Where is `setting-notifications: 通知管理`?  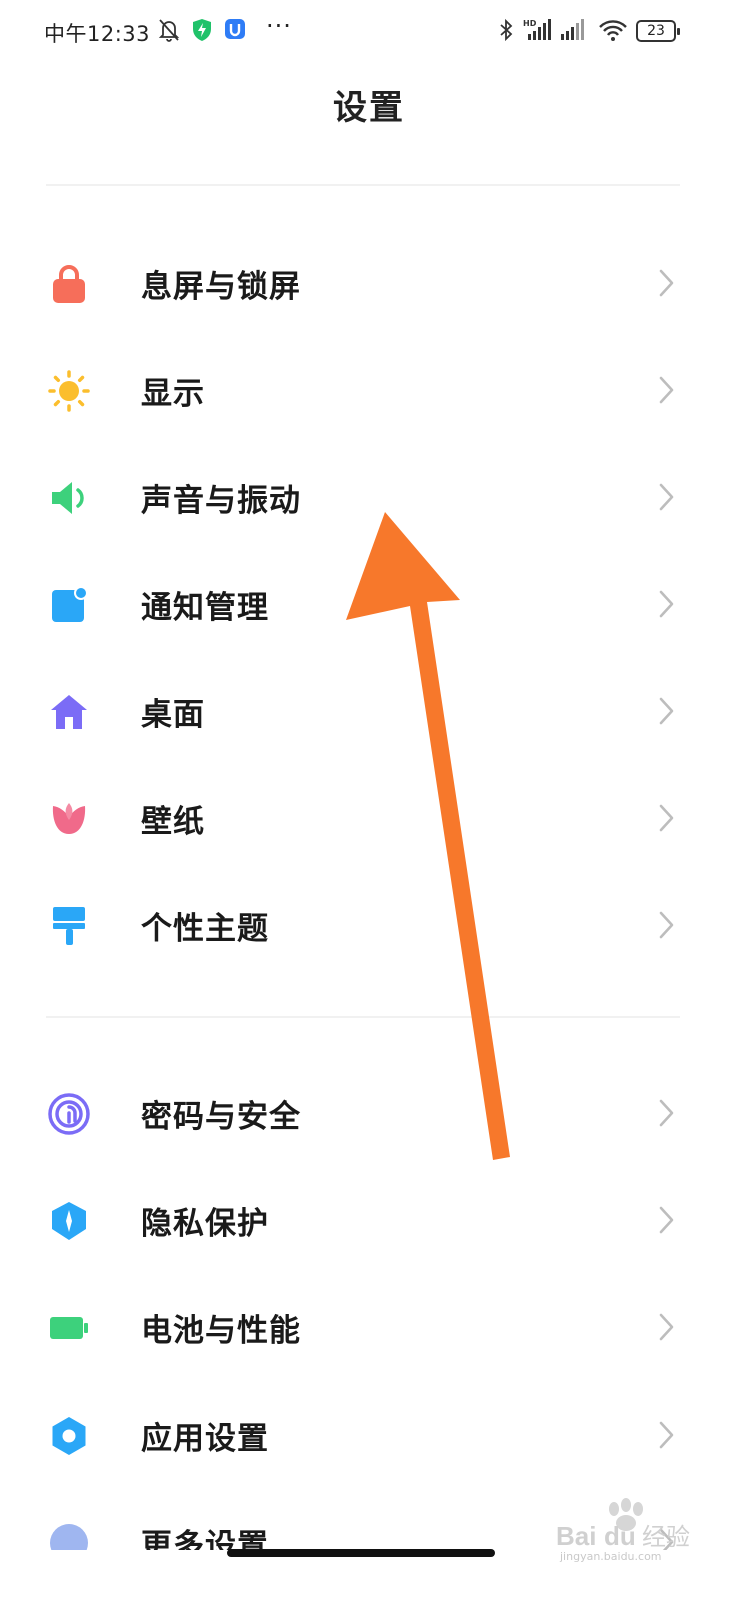
setting-notifications: 通知管理 is located at coordinates (369, 602).